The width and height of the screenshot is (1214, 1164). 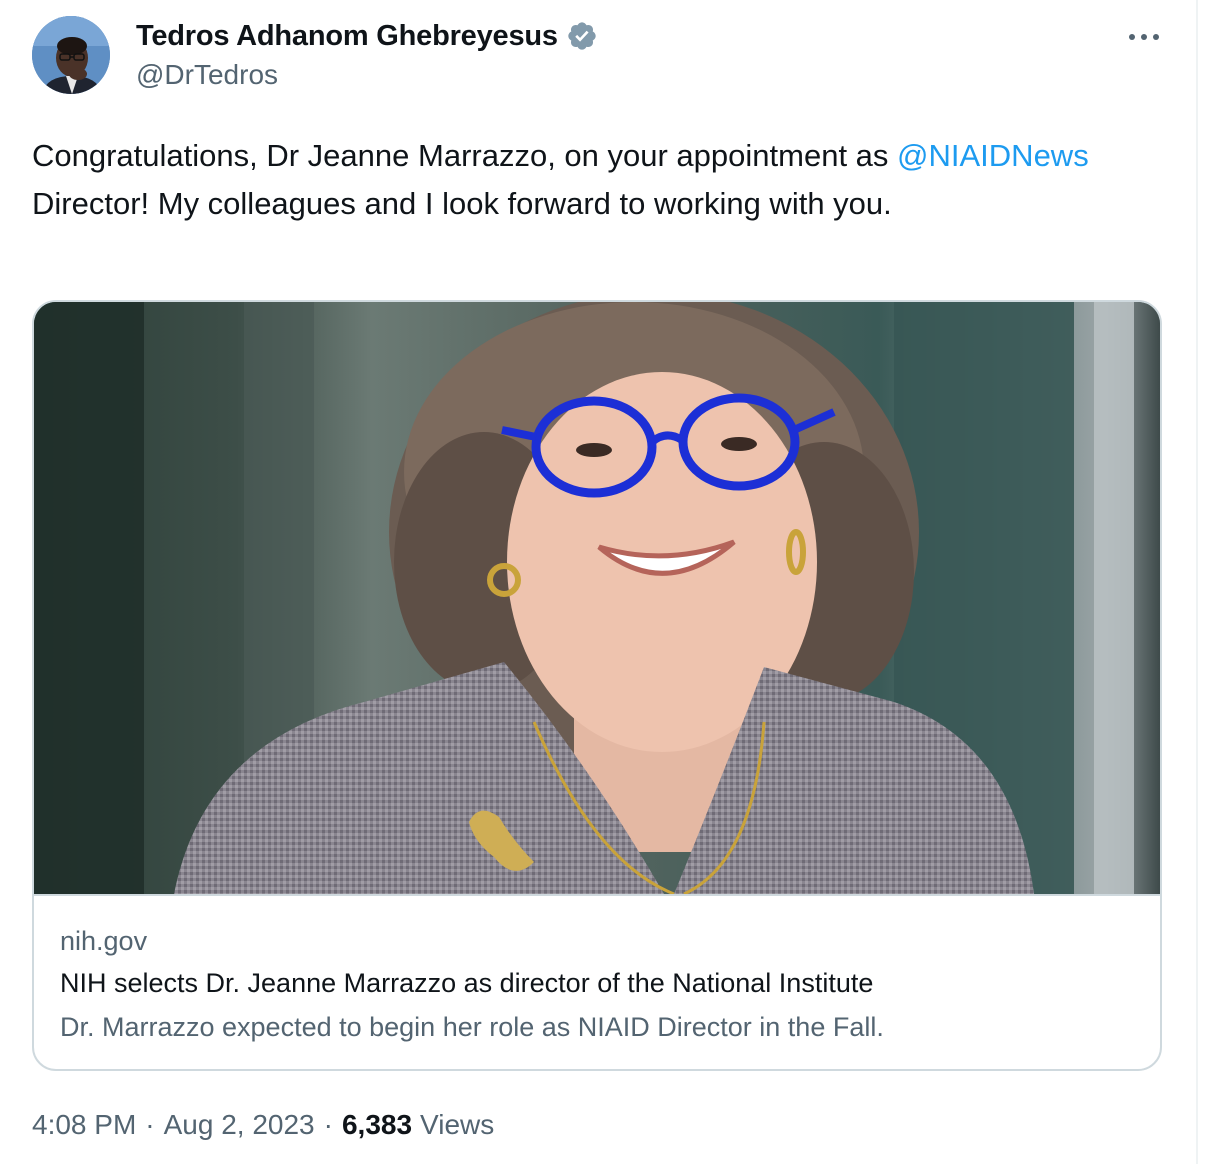 What do you see at coordinates (993, 155) in the screenshot?
I see `mention-link: @NIAIDNews` at bounding box center [993, 155].